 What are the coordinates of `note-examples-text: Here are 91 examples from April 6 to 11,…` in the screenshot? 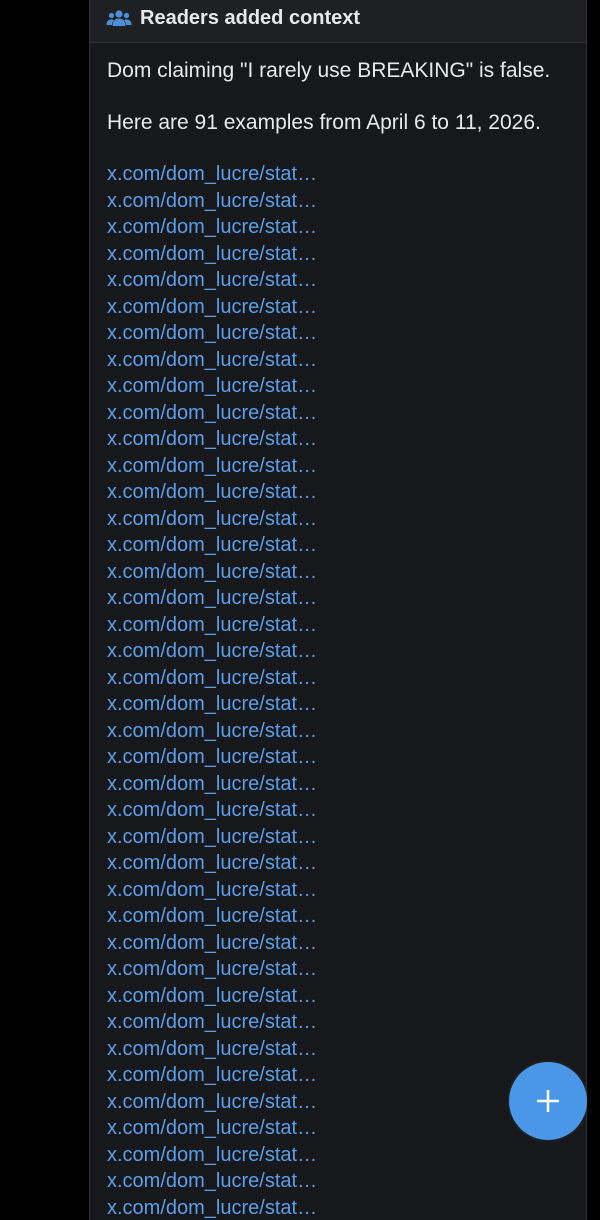 It's located at (346, 123).